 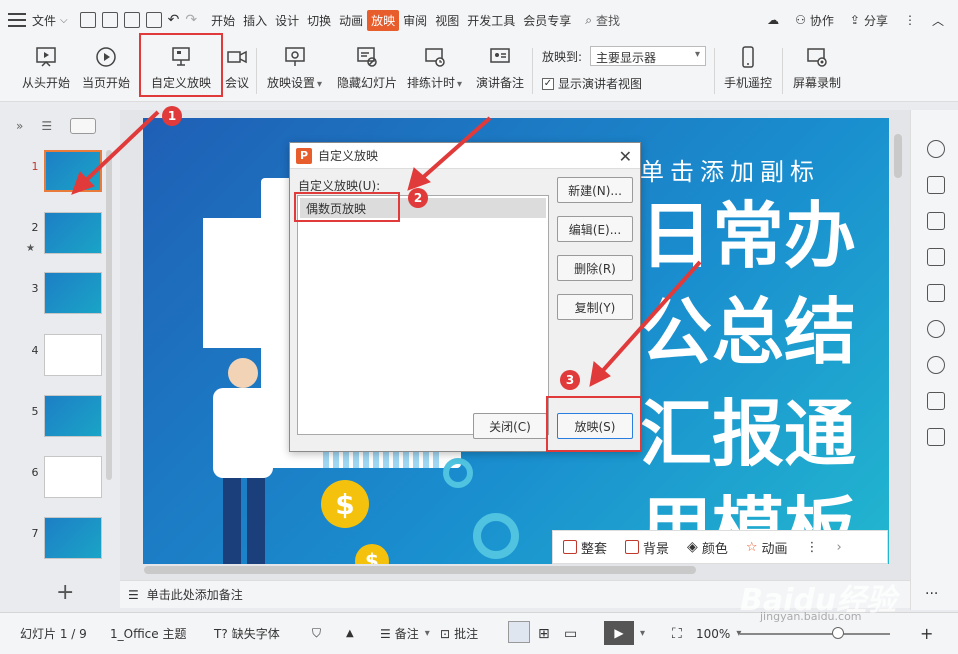 What do you see at coordinates (570, 634) in the screenshot?
I see `reading-view-icon: ▭` at bounding box center [570, 634].